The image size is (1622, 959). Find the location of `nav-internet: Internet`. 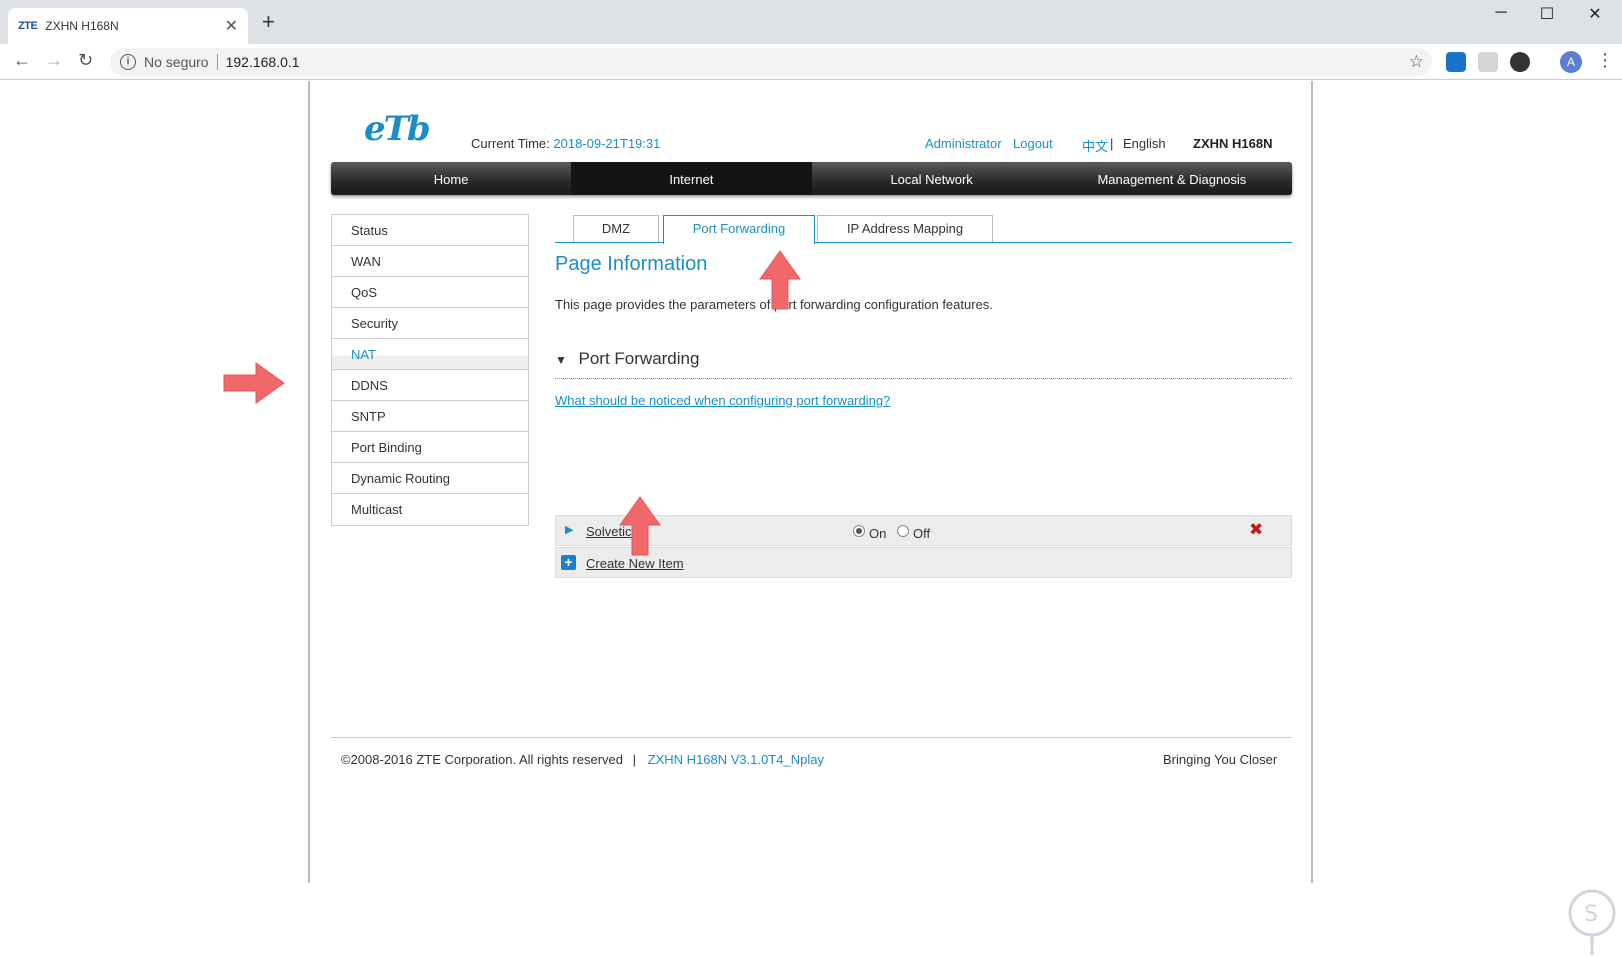

nav-internet: Internet is located at coordinates (691, 178).